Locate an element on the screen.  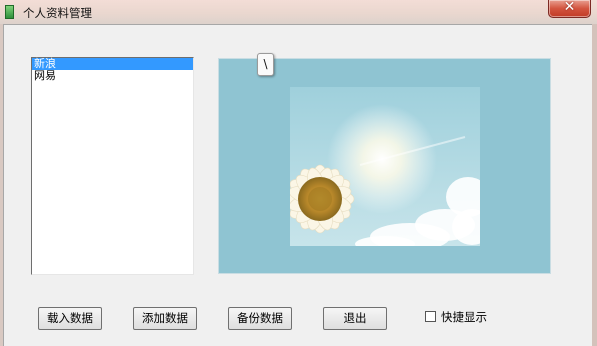
close-button: ✕ is located at coordinates (569, 9).